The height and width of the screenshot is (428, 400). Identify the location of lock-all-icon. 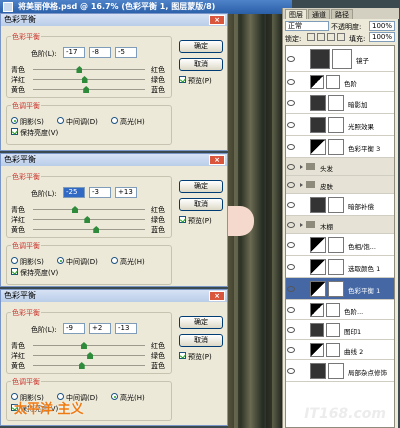
(341, 37).